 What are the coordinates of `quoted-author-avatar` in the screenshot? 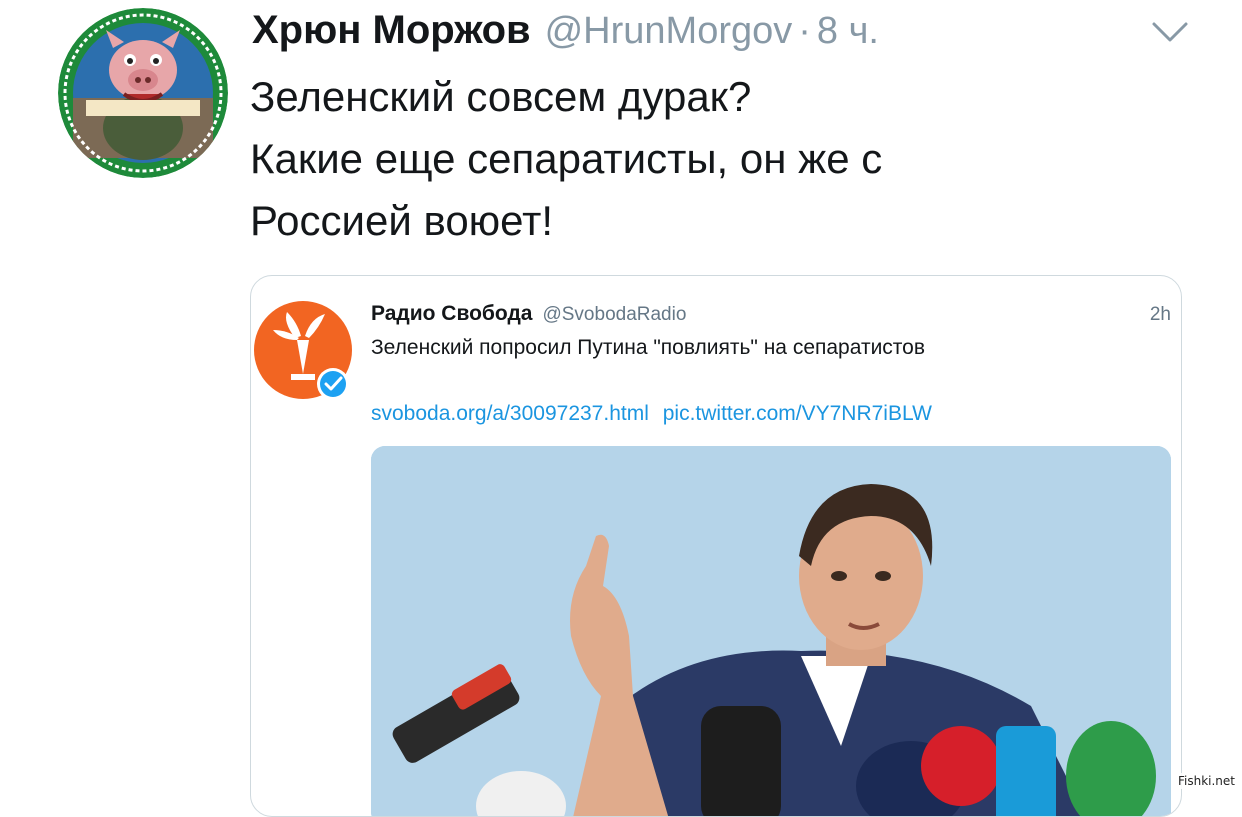 It's located at (305, 355).